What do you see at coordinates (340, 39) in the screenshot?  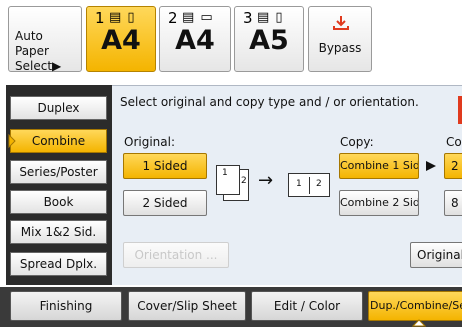 I see `bypass-button: Bypass` at bounding box center [340, 39].